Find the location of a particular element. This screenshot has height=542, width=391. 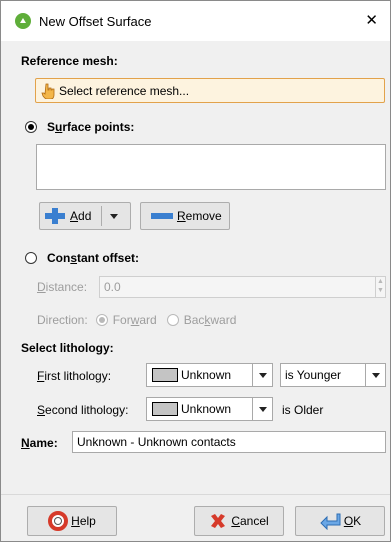

window-title: New Offset Surface is located at coordinates (95, 21).